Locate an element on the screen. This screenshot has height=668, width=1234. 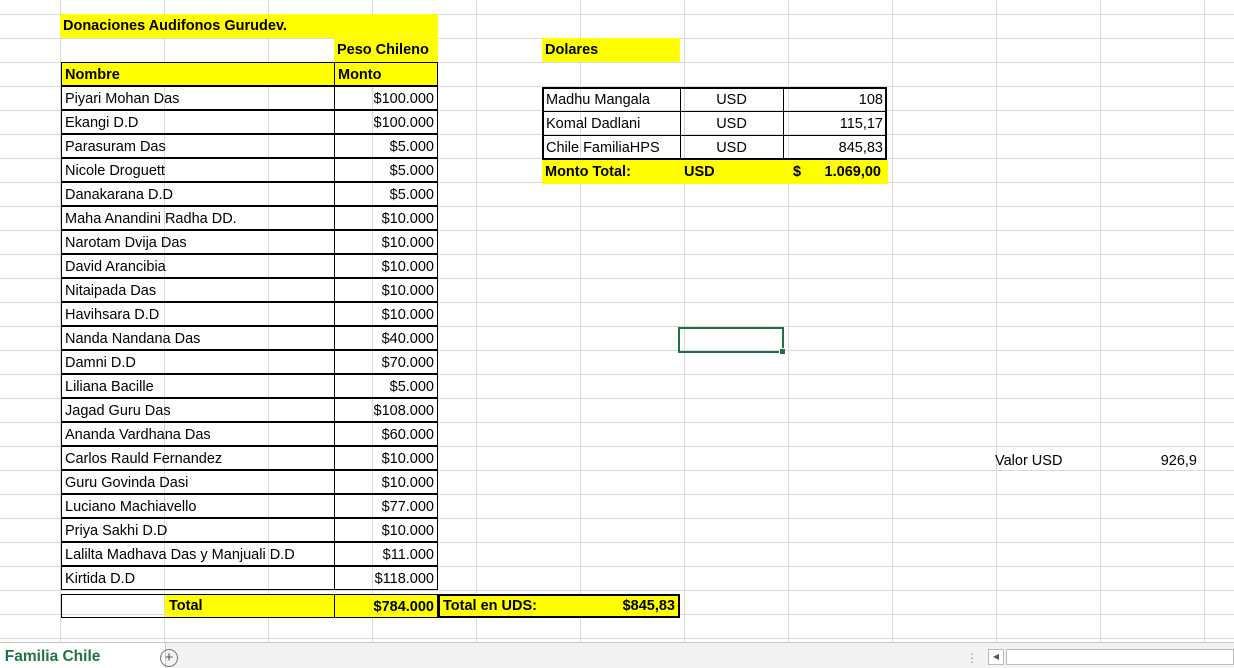
table-row-amount: $60.000 is located at coordinates (386, 434).